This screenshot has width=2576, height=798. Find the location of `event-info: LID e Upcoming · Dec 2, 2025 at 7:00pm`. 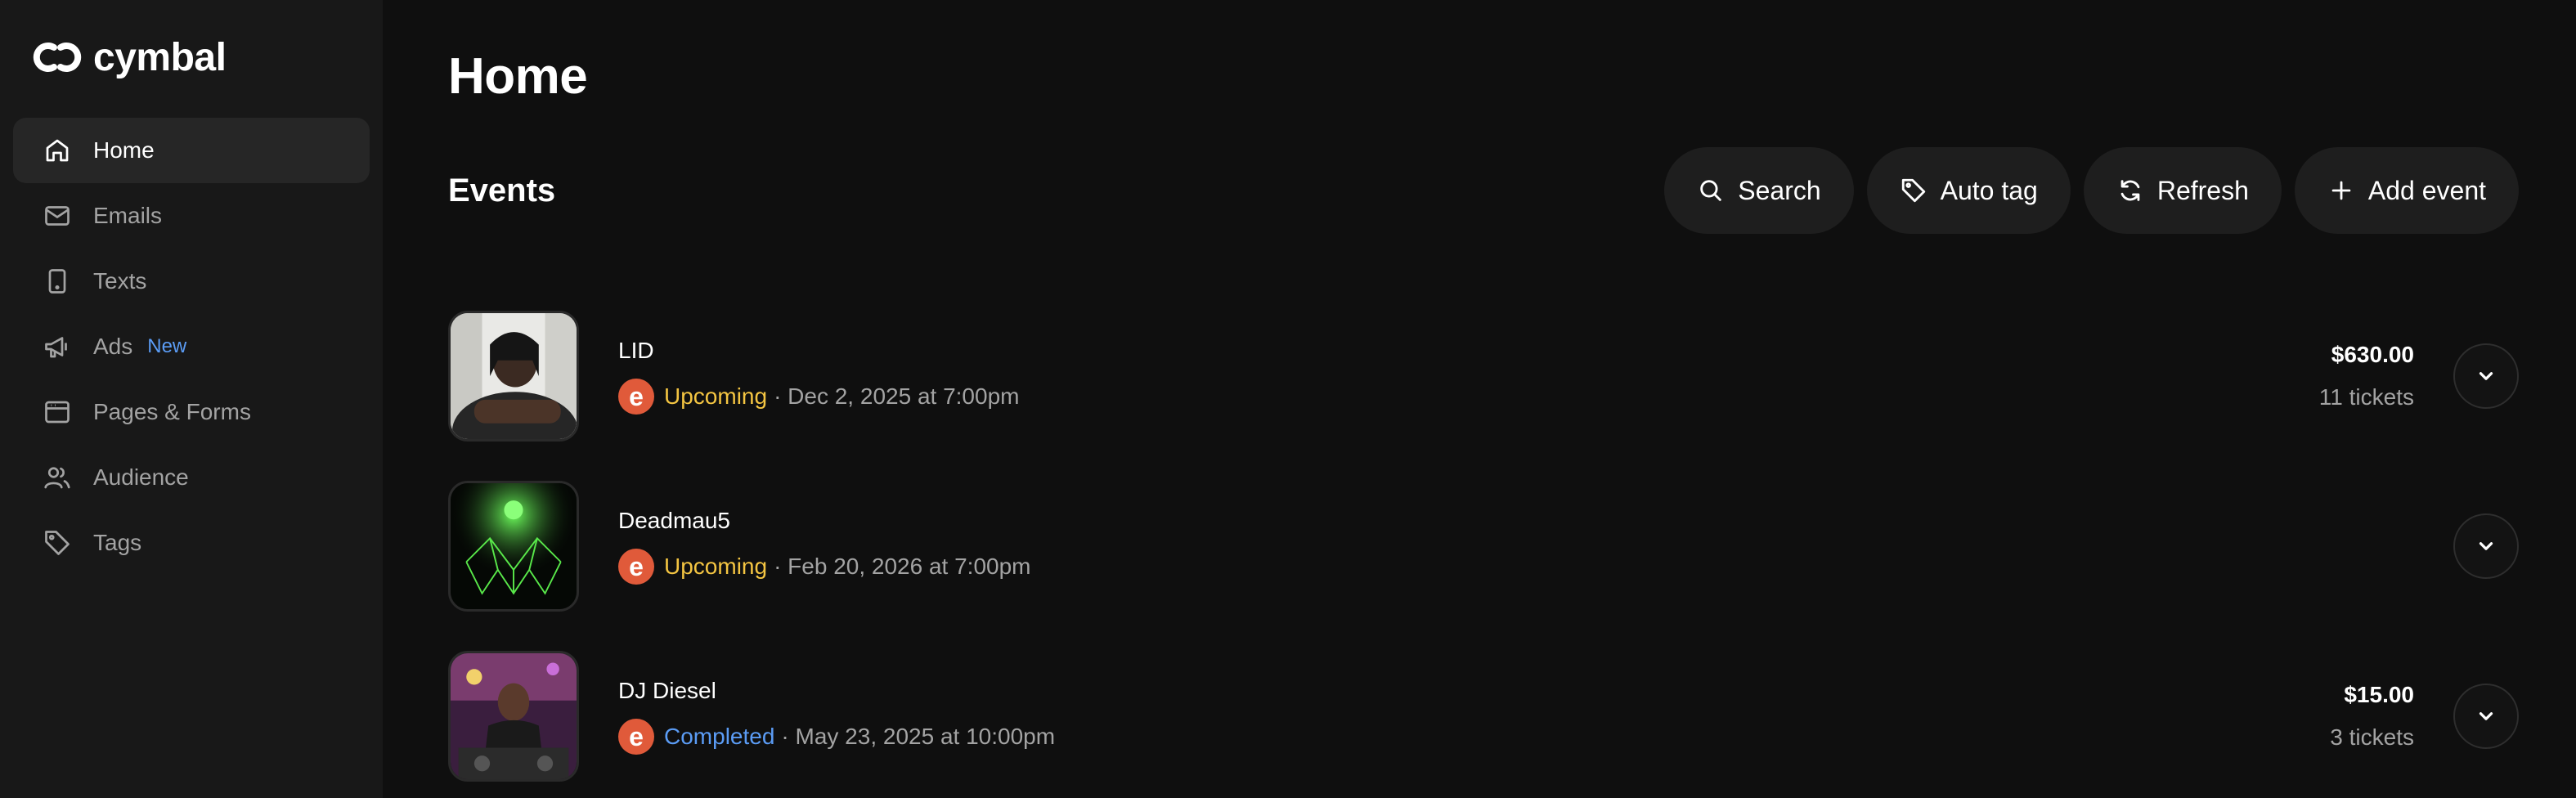

event-info: LID e Upcoming · Dec 2, 2025 at 7:00pm is located at coordinates (818, 376).